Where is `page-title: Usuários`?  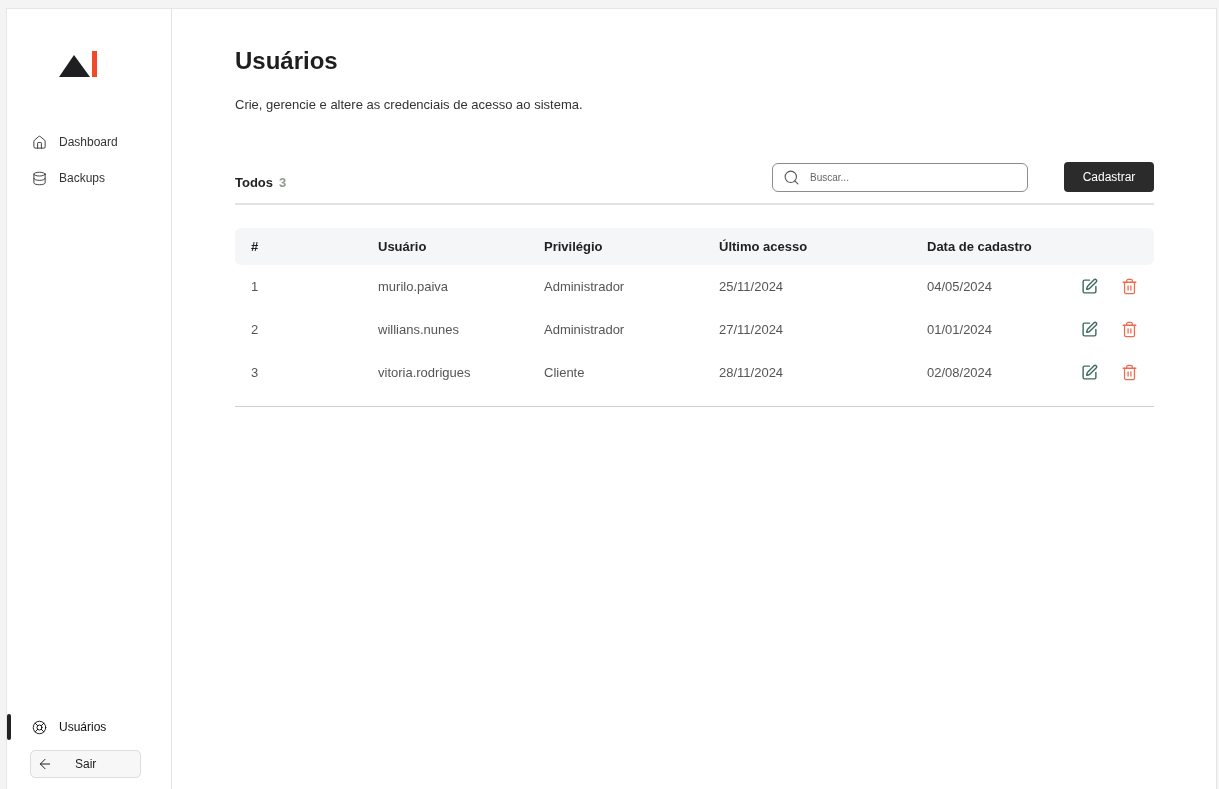
page-title: Usuários is located at coordinates (287, 61).